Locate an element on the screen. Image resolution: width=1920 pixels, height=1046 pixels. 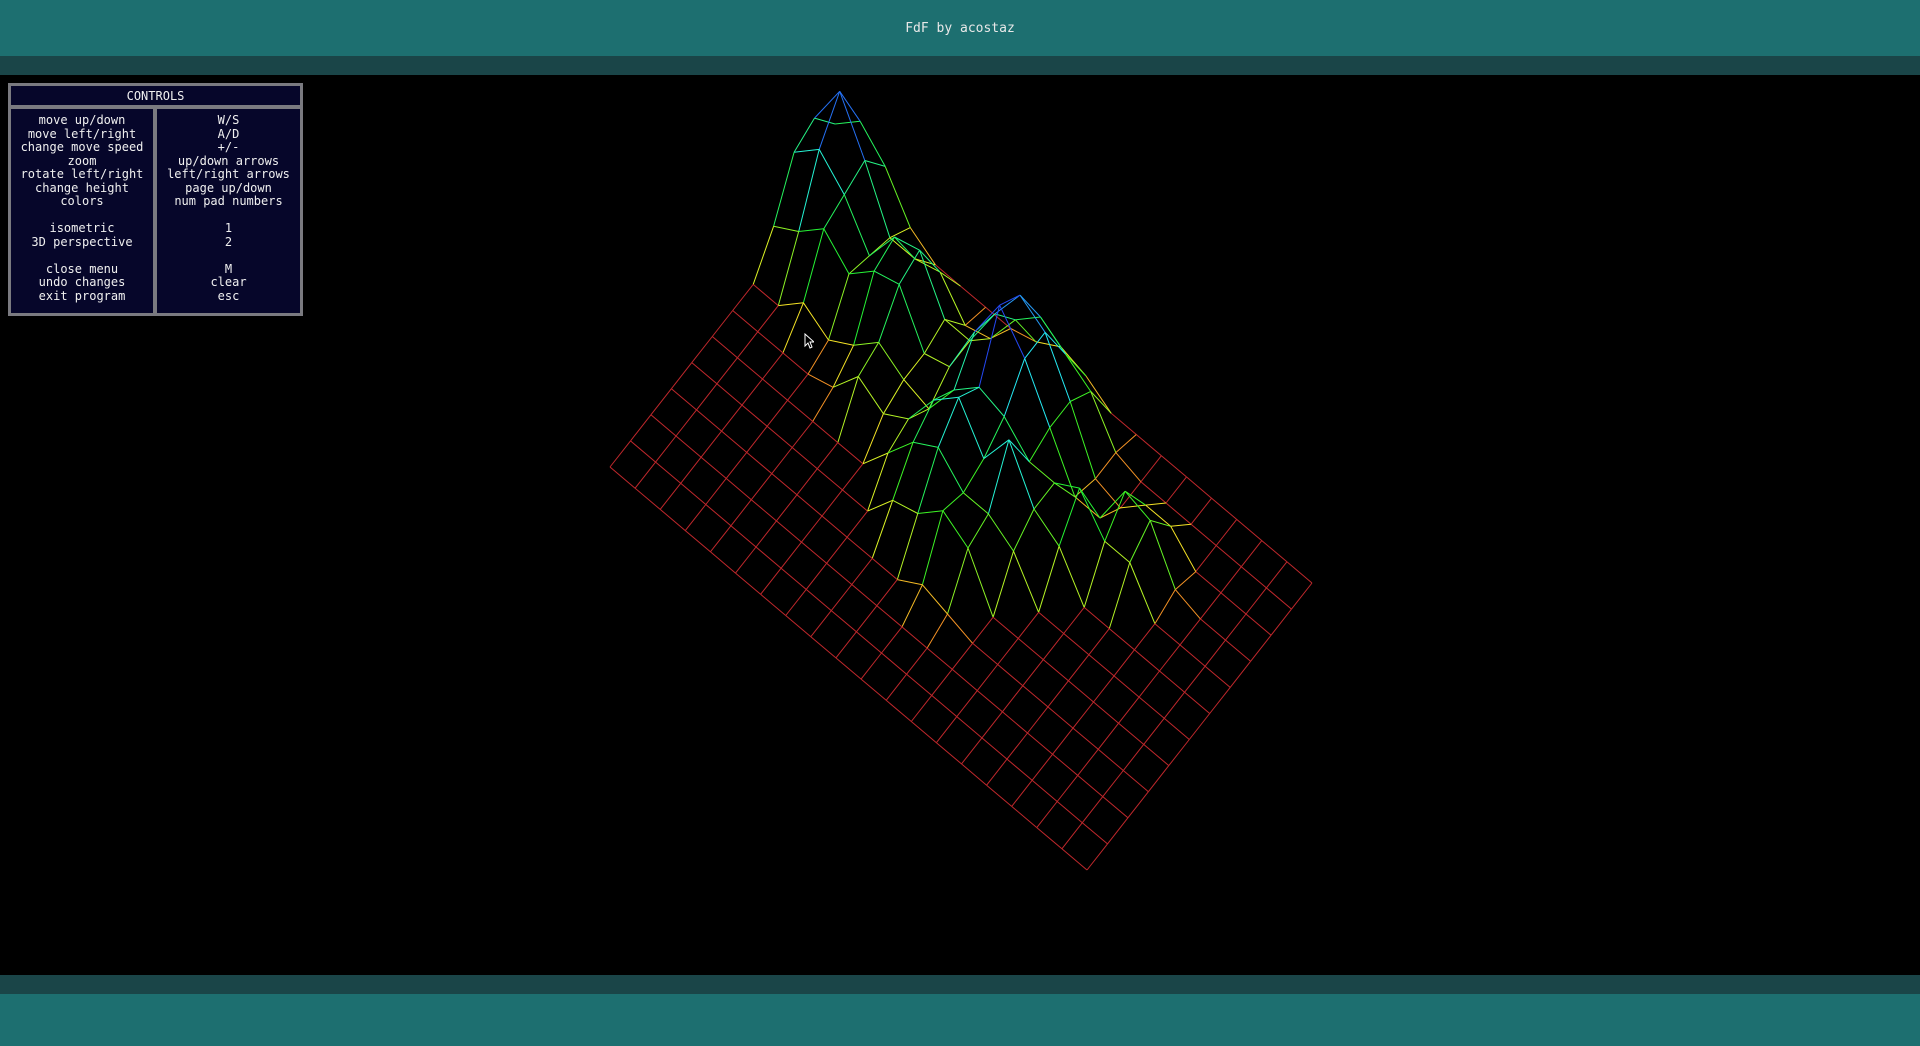
window-bottombar is located at coordinates (960, 1020).